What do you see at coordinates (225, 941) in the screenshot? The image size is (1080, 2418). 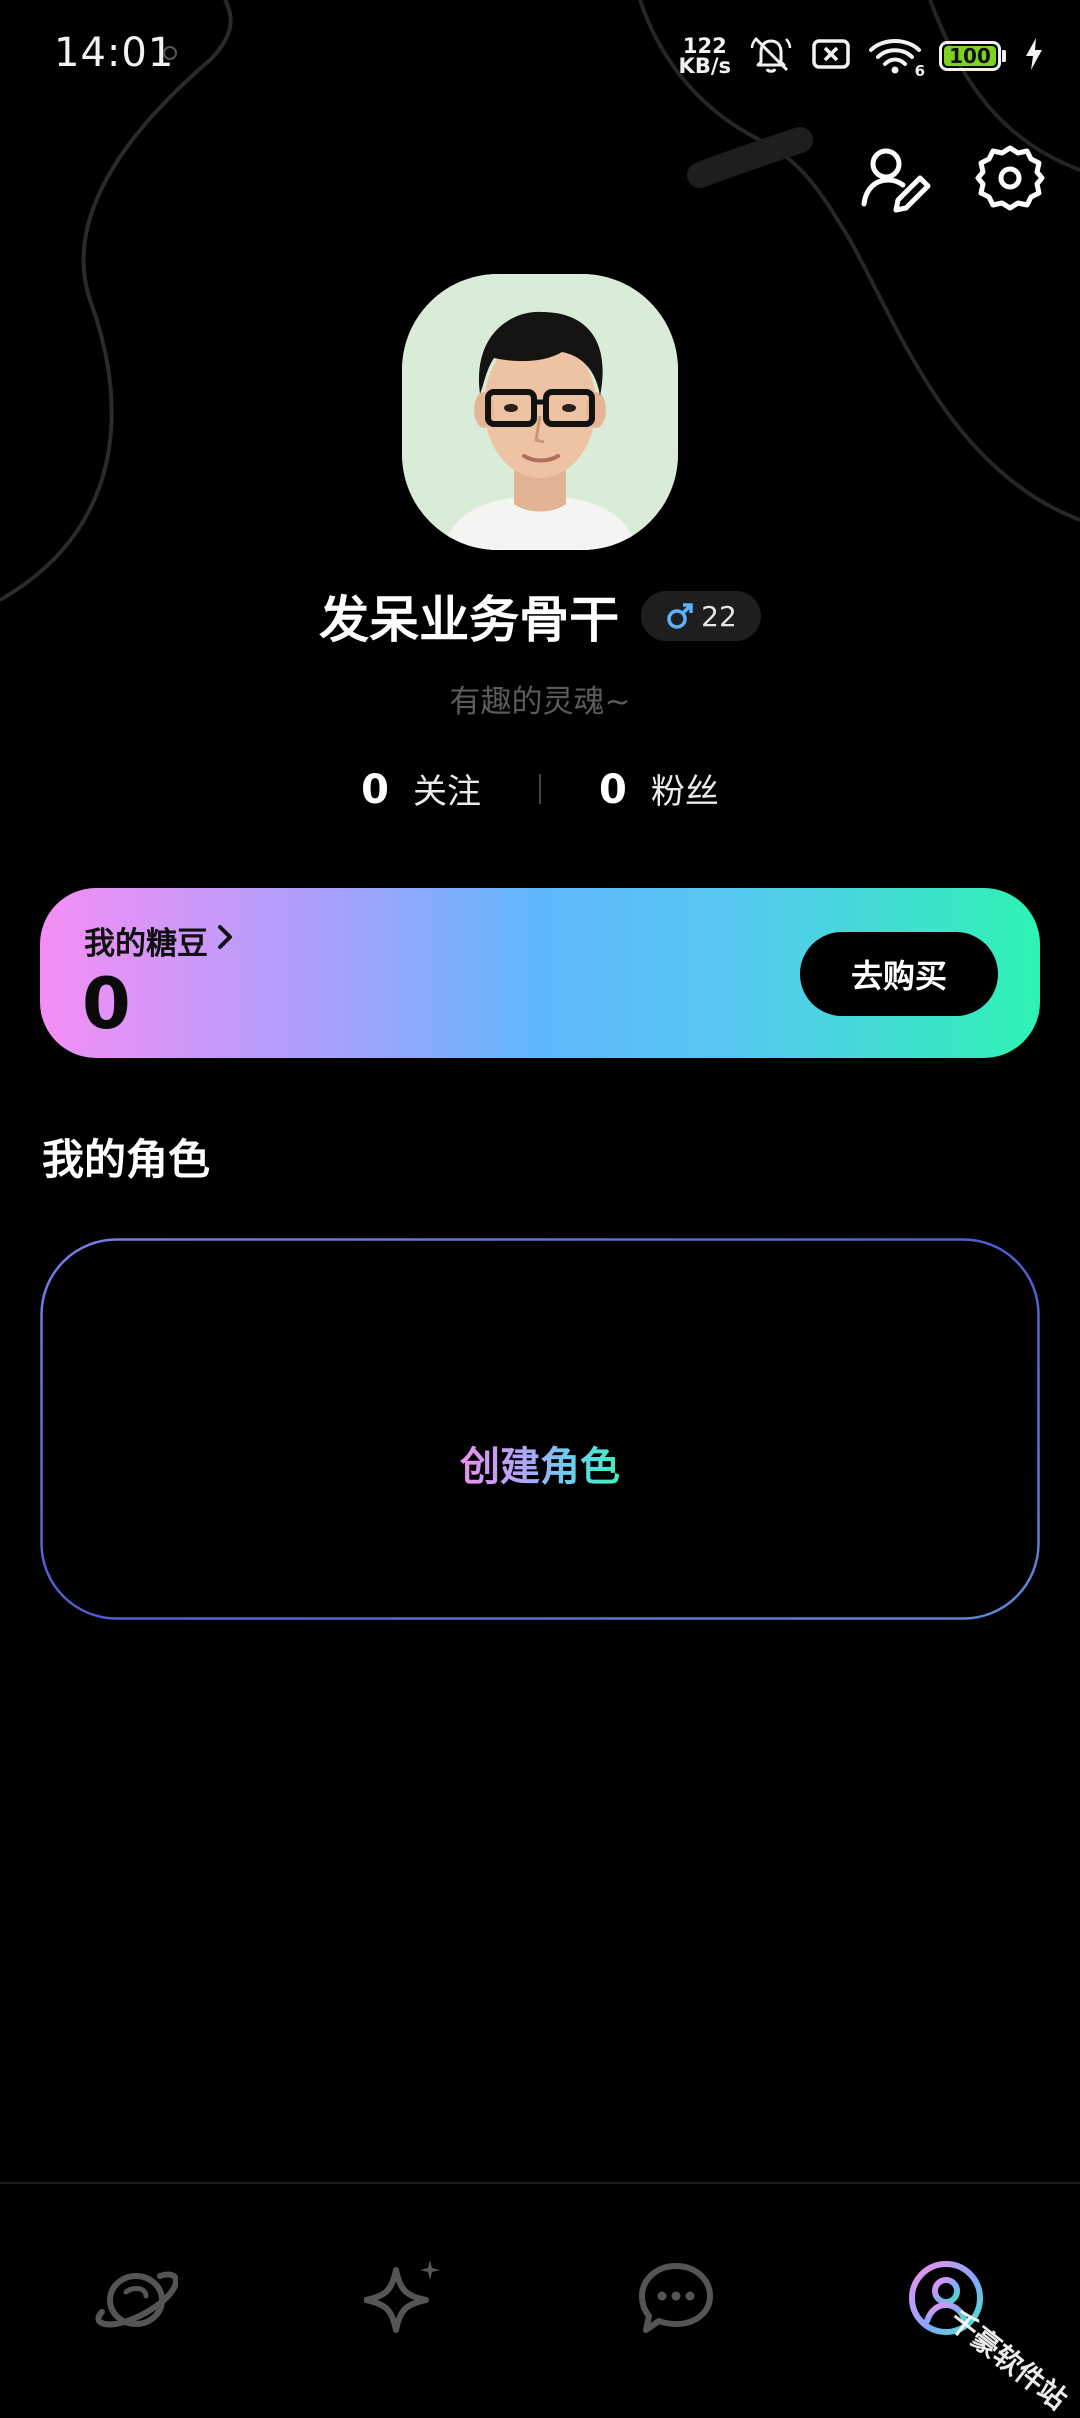 I see `chevron-right-icon` at bounding box center [225, 941].